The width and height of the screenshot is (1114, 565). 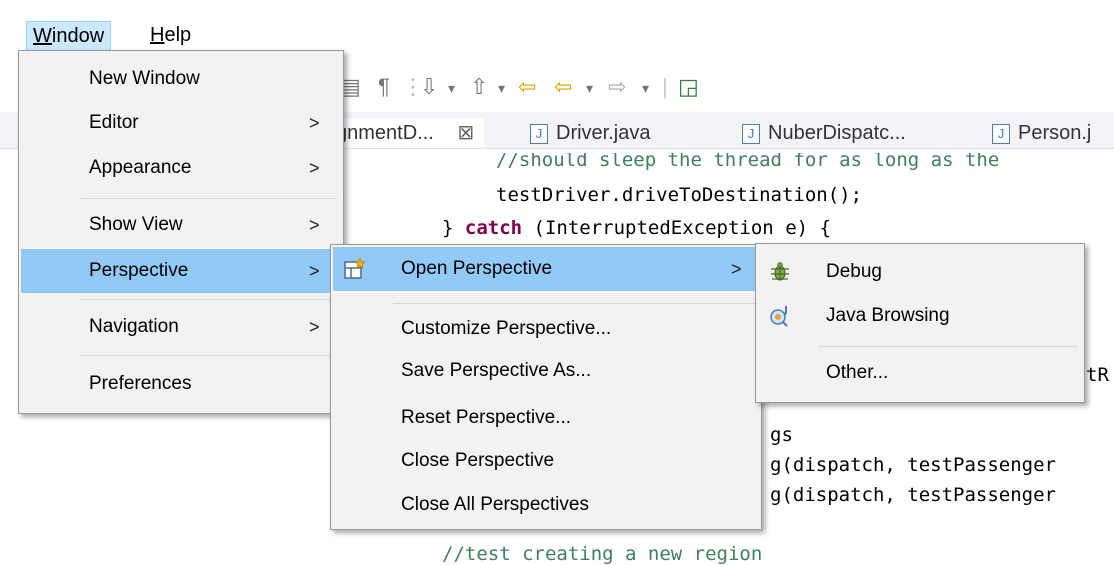 What do you see at coordinates (181, 123) in the screenshot?
I see `menu-item-editor: Editor >` at bounding box center [181, 123].